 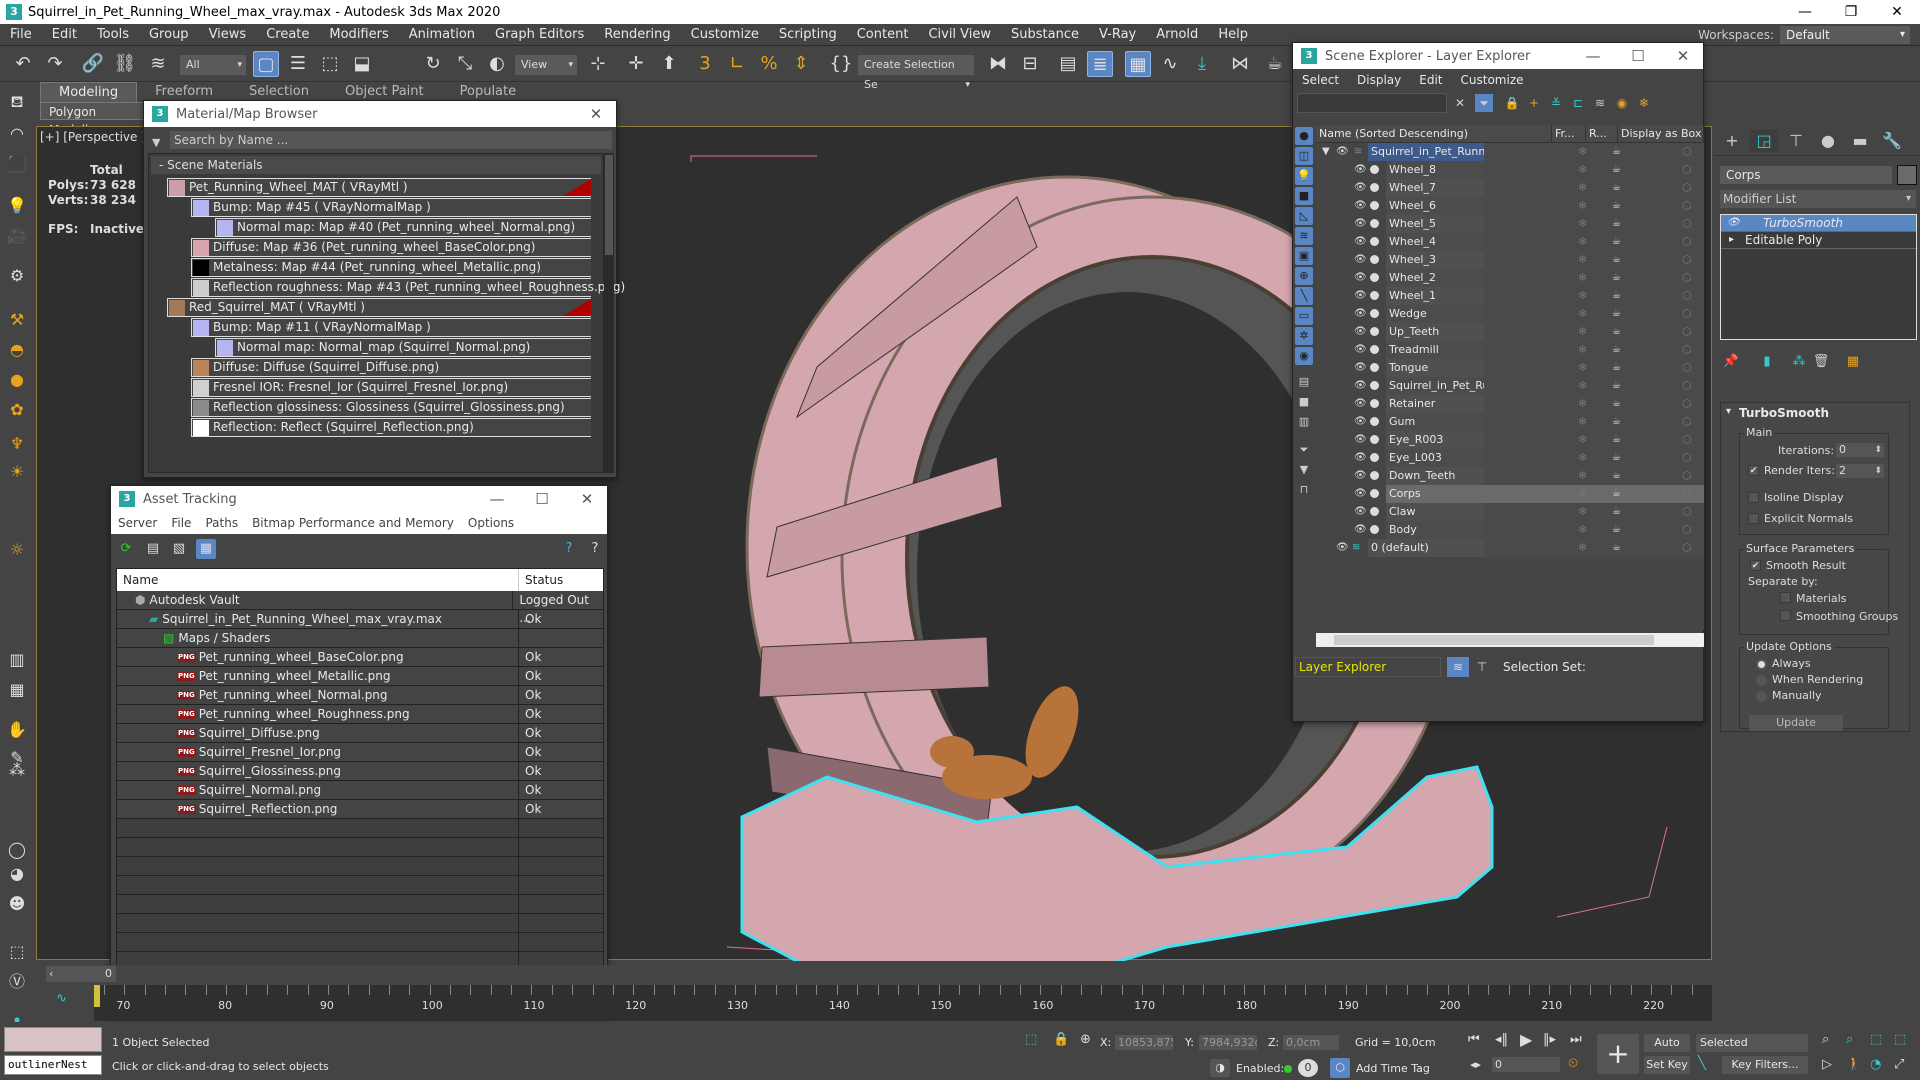 I want to click on workspaces-dropdown: Default, so click(x=1845, y=35).